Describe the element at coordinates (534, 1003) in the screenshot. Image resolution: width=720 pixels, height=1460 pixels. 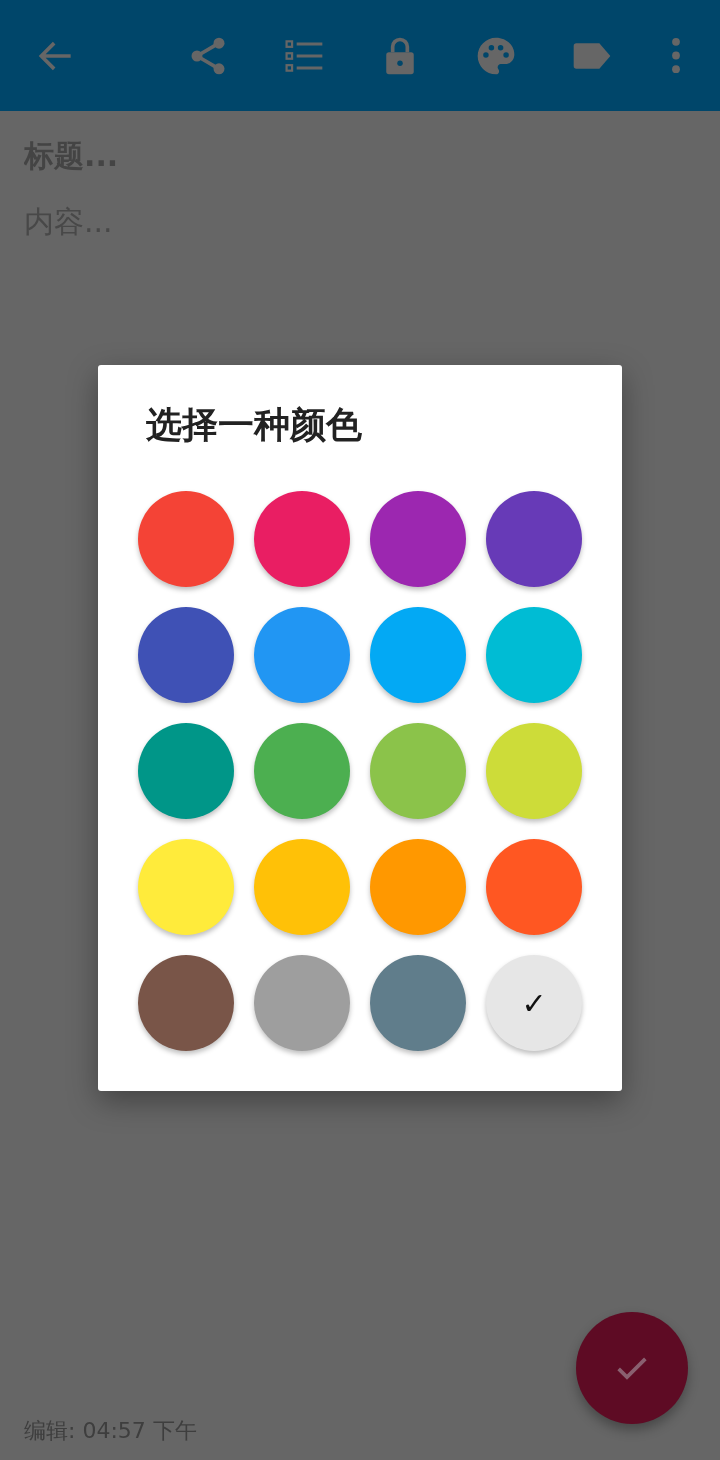
I see `color-swatch: ✓` at that location.